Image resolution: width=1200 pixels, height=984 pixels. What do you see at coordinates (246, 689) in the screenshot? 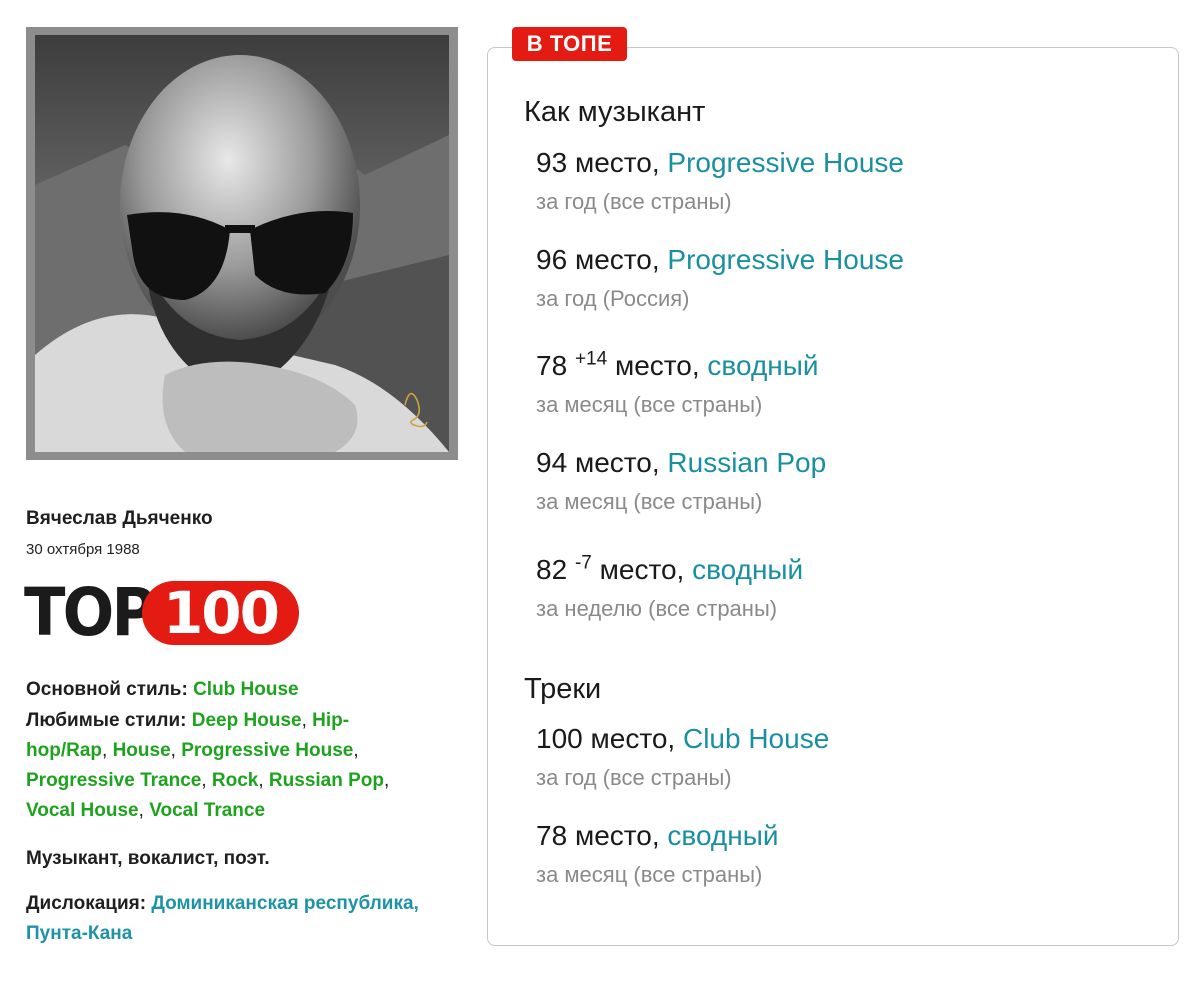
I see `main-style-link: Club House` at bounding box center [246, 689].